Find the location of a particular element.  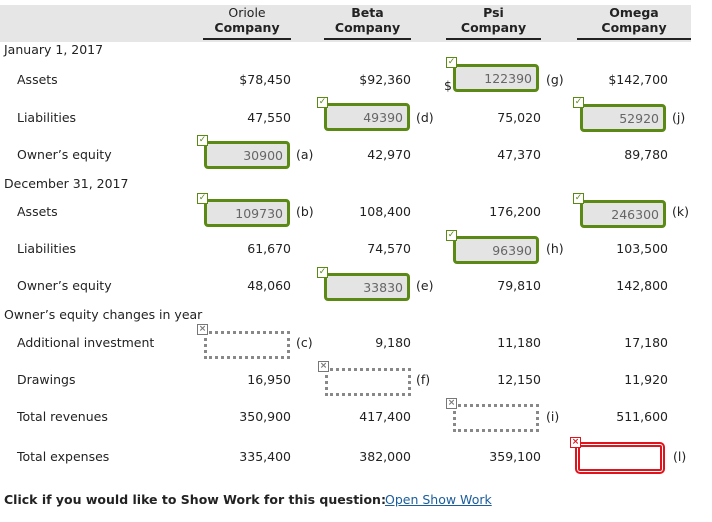

cell-omega-dec-equity: 142,800 is located at coordinates (642, 285).